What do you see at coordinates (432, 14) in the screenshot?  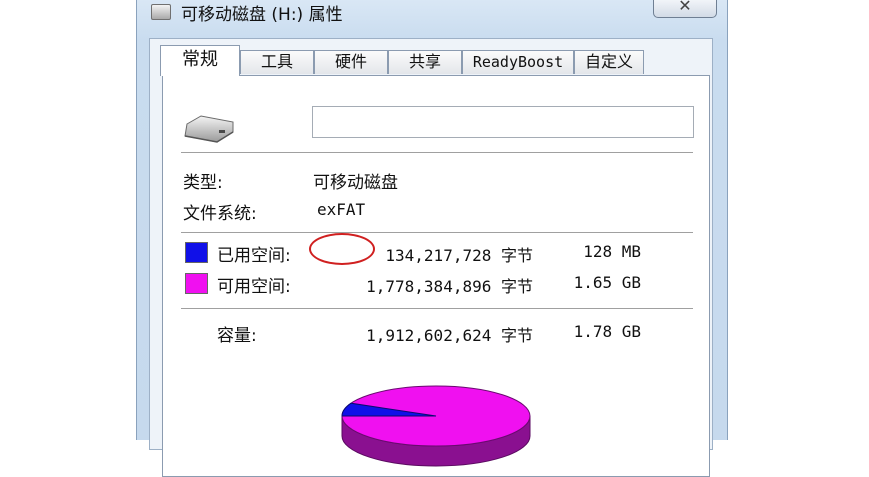 I see `title-bar: 可移动磁盘 (H:) 属性 ✕` at bounding box center [432, 14].